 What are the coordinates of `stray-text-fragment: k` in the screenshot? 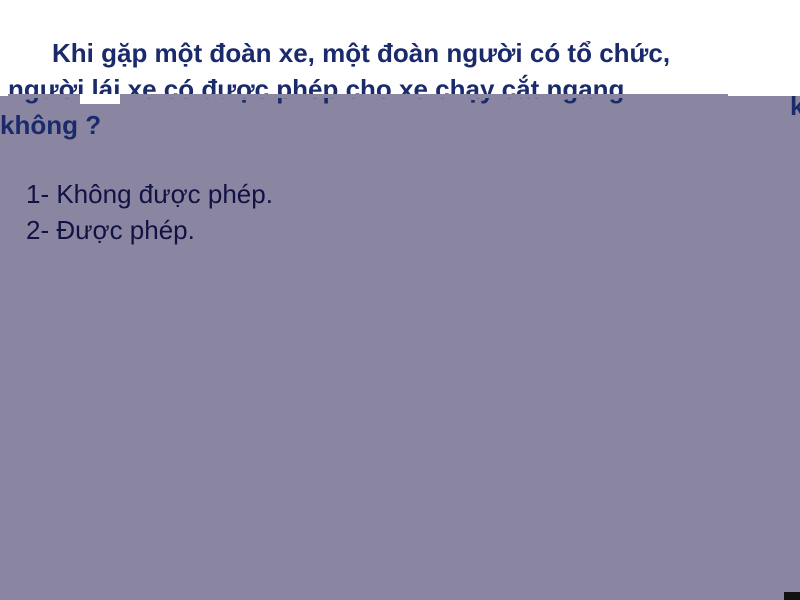 It's located at (795, 106).